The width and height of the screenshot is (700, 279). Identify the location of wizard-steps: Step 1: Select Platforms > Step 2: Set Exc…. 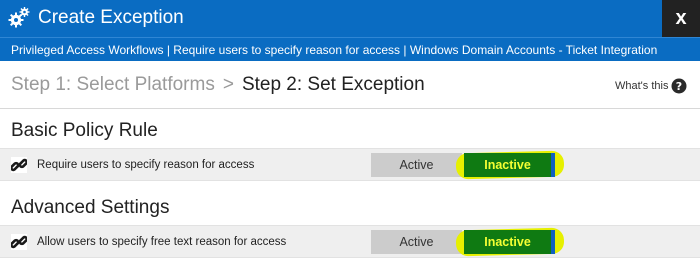
(218, 85).